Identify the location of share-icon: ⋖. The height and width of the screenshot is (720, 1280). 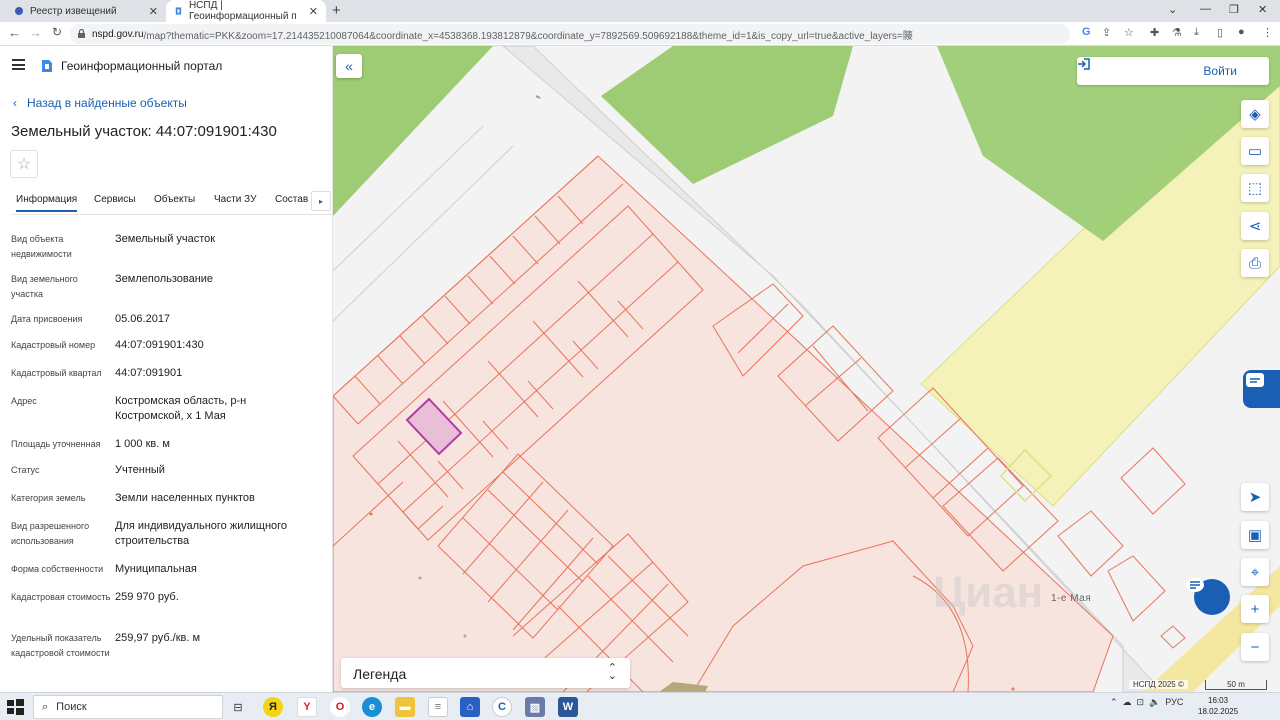
(1255, 226).